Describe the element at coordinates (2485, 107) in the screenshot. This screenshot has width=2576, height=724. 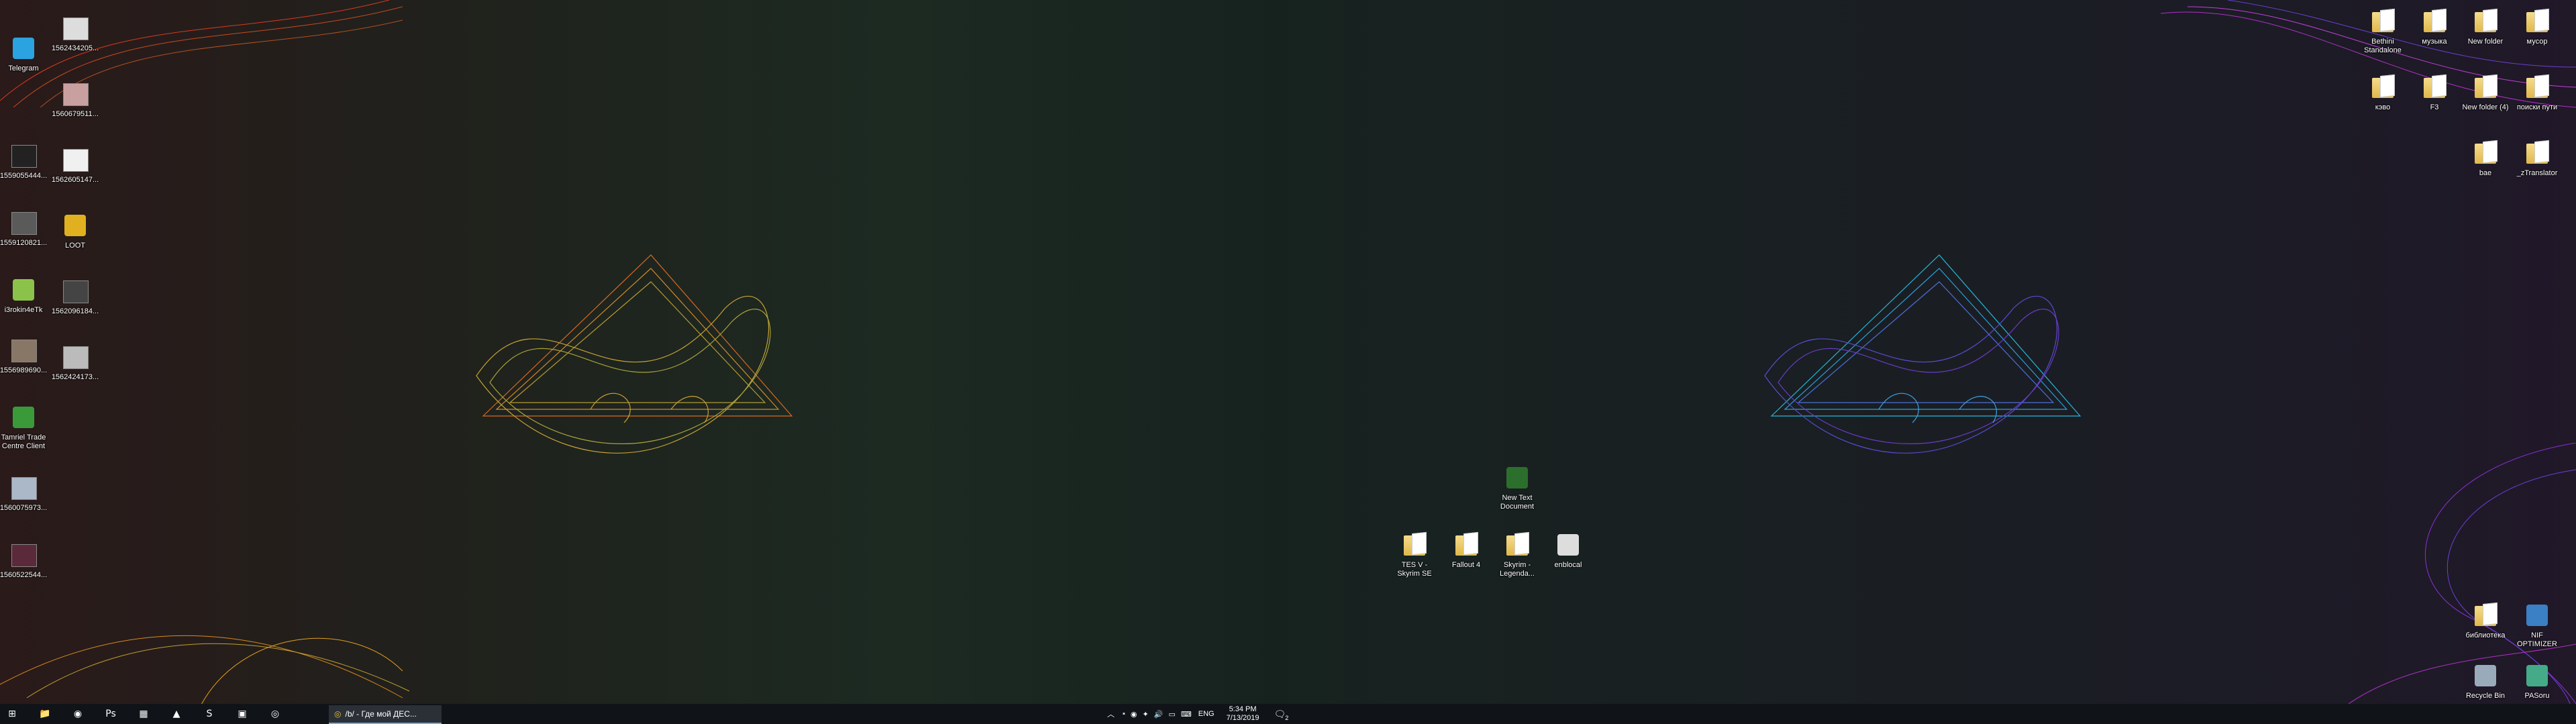
I see `desktop-icon-label: New folder (4)` at that location.